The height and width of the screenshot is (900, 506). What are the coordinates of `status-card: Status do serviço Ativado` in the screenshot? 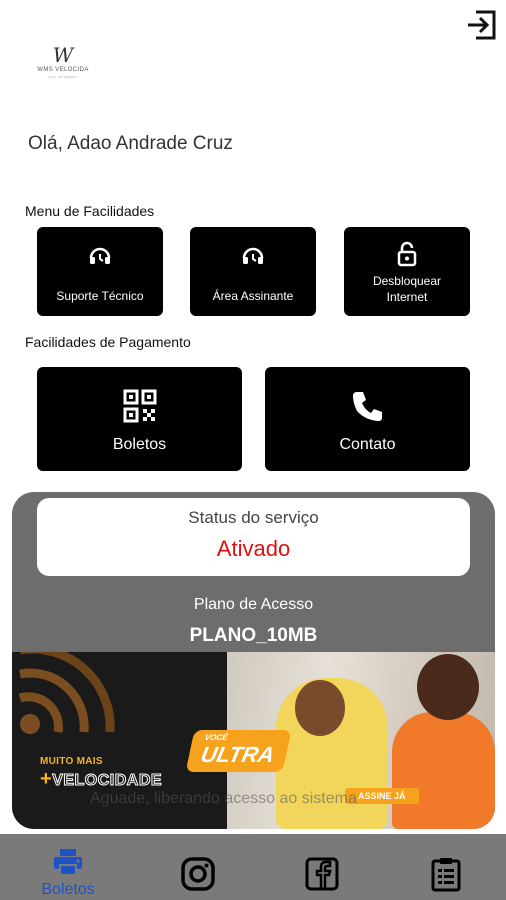 It's located at (253, 537).